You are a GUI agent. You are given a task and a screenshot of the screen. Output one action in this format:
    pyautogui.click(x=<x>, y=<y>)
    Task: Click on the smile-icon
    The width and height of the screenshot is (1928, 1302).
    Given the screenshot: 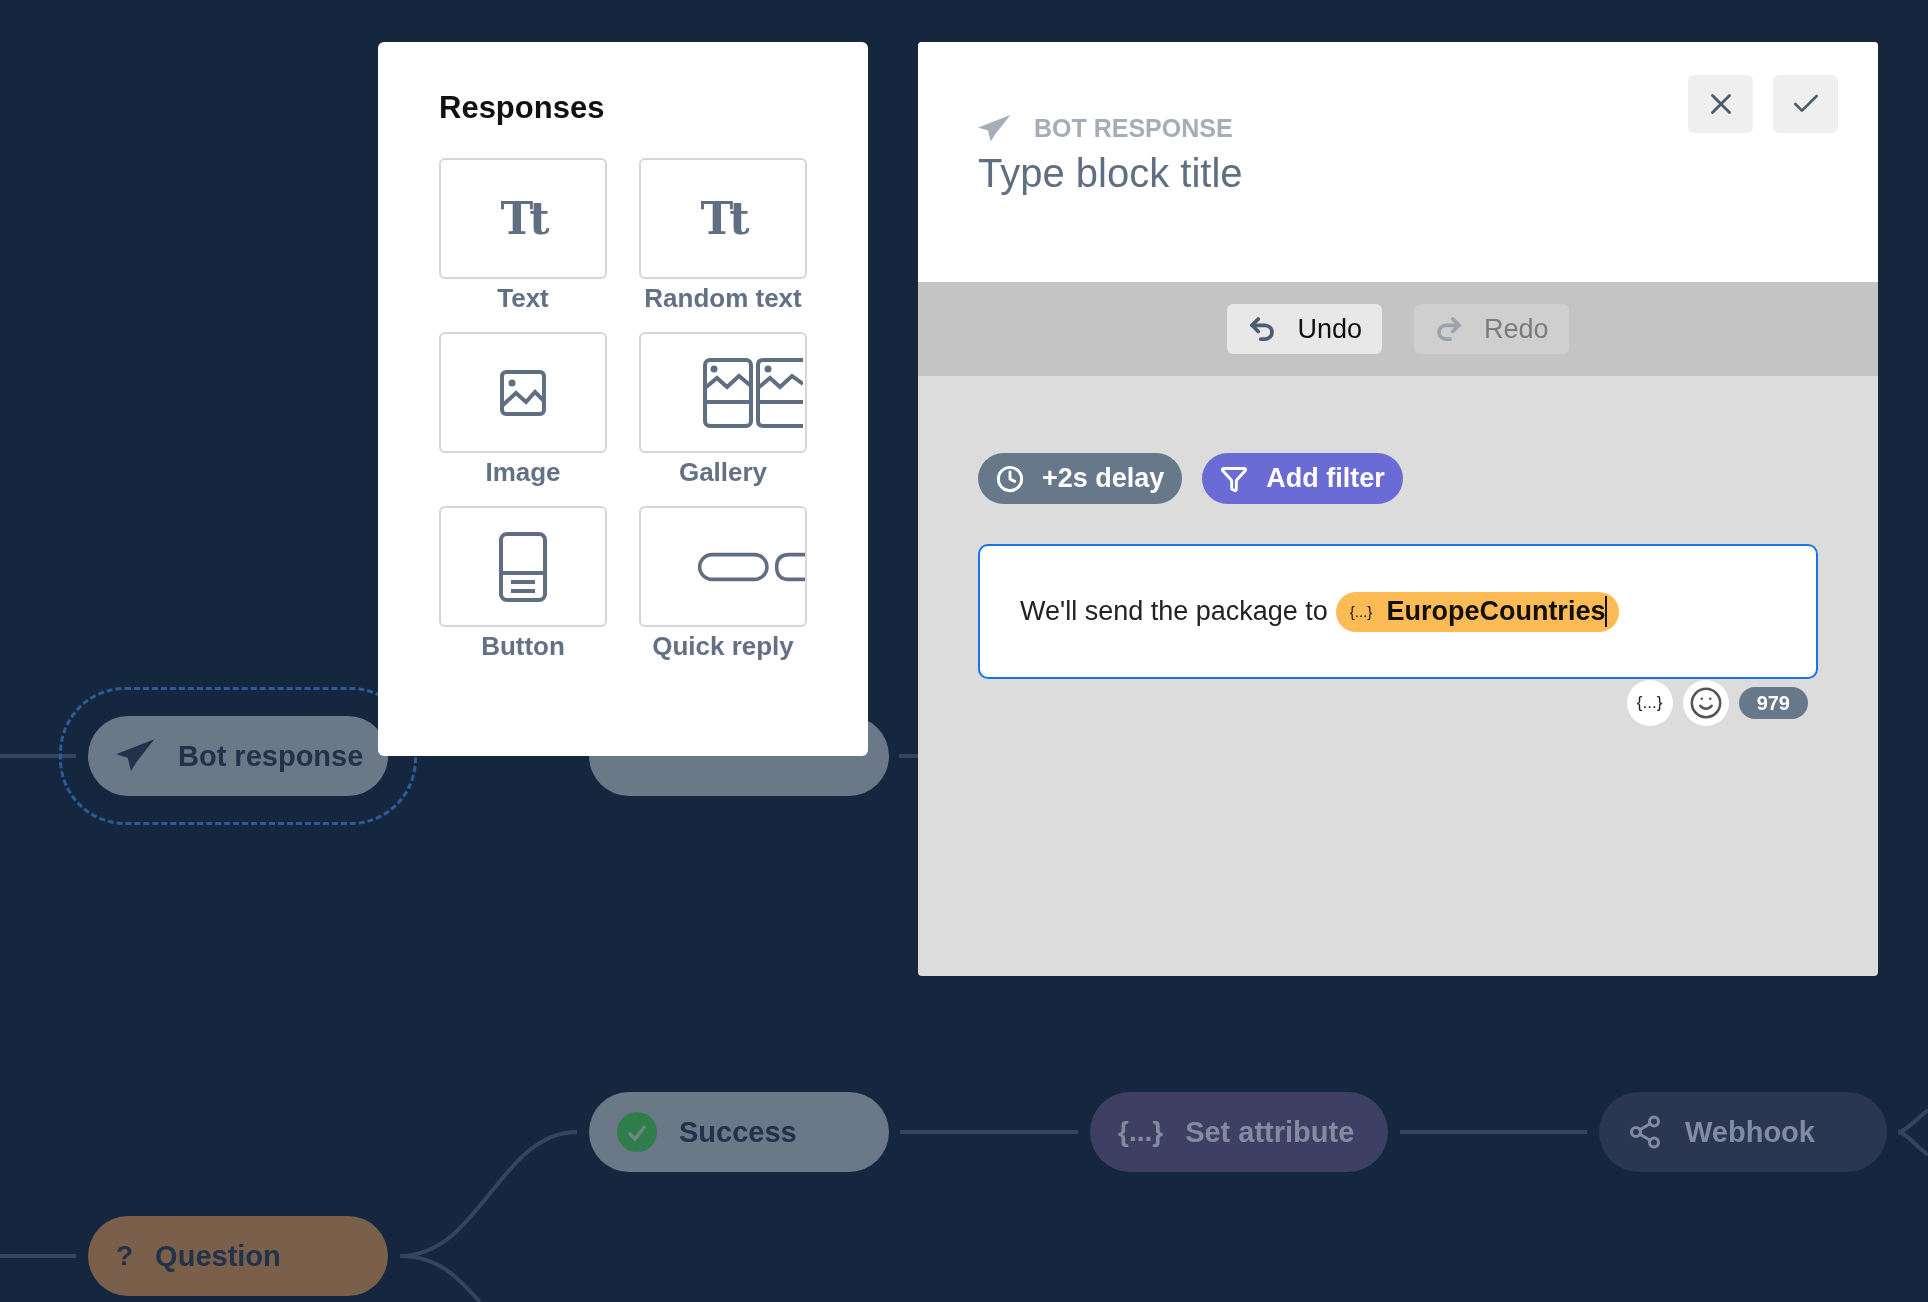 What is the action you would take?
    pyautogui.click(x=1705, y=703)
    